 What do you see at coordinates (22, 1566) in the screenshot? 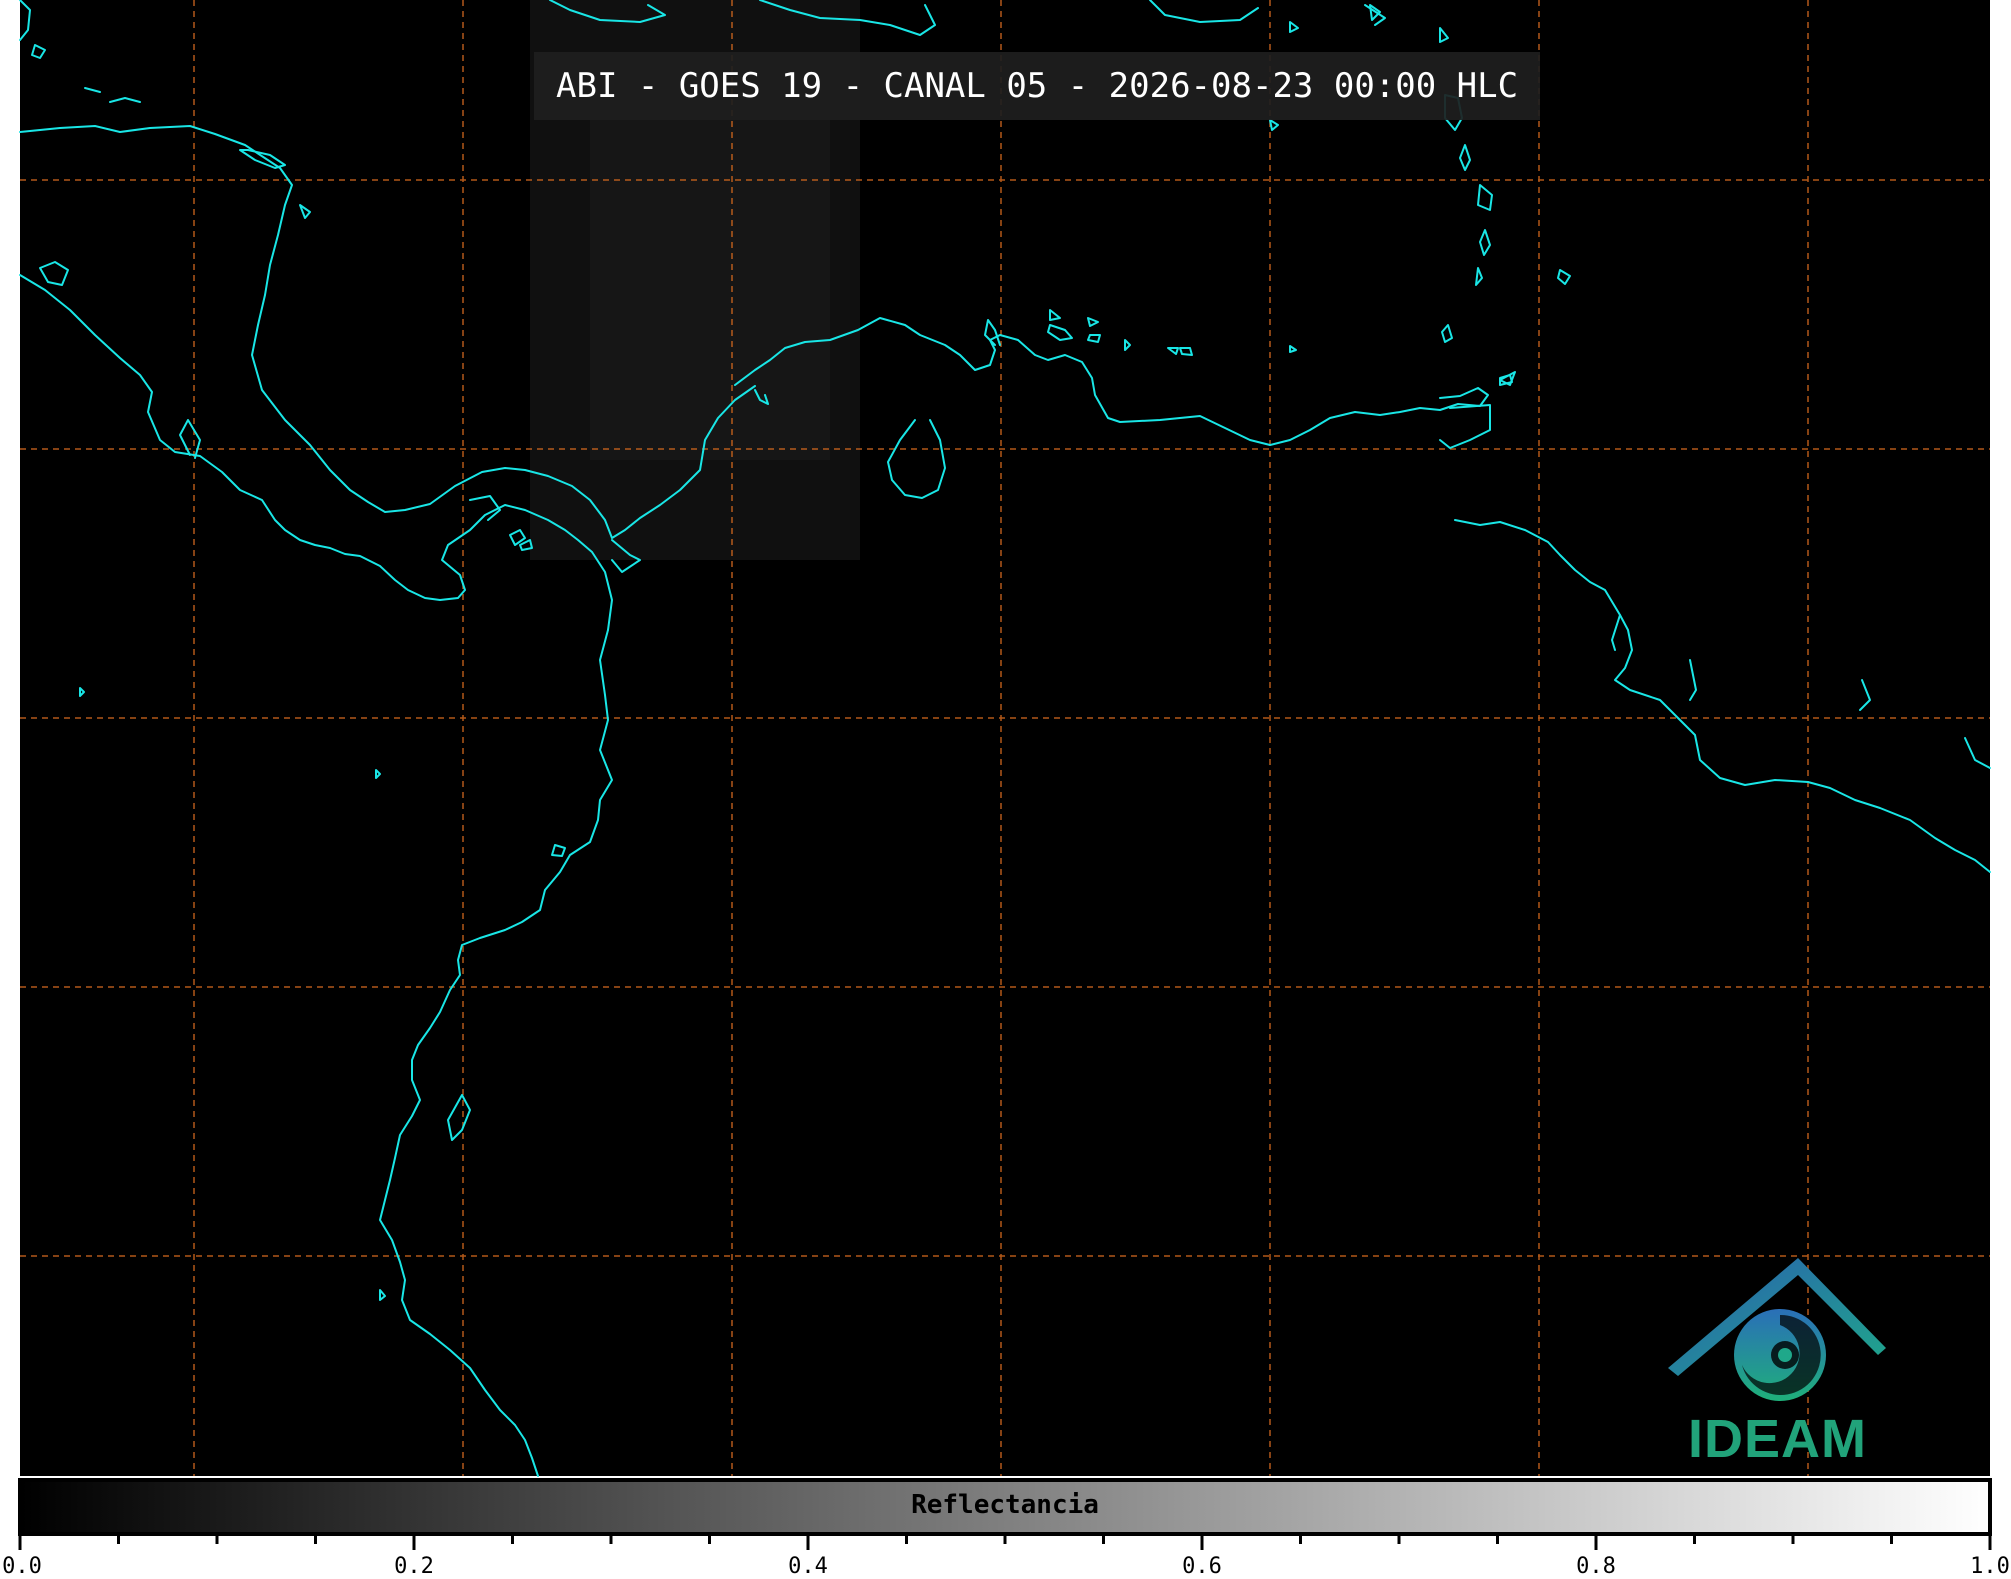
I see `colorbar-tick-label: 0.0` at bounding box center [22, 1566].